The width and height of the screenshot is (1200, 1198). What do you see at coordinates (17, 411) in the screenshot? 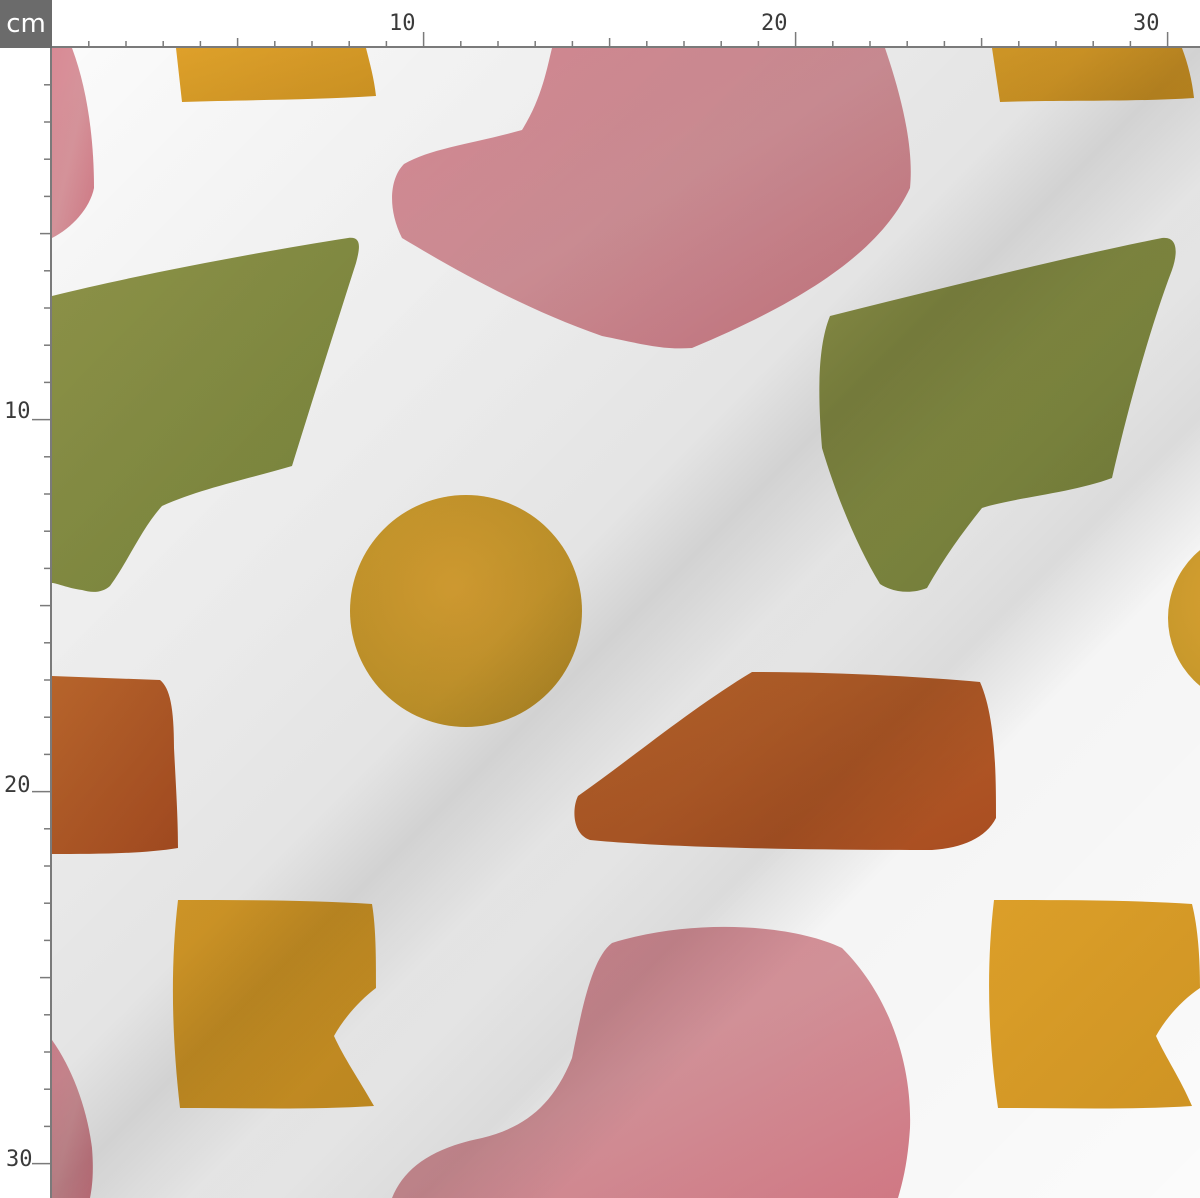
I see `left-label-10: 10` at bounding box center [17, 411].